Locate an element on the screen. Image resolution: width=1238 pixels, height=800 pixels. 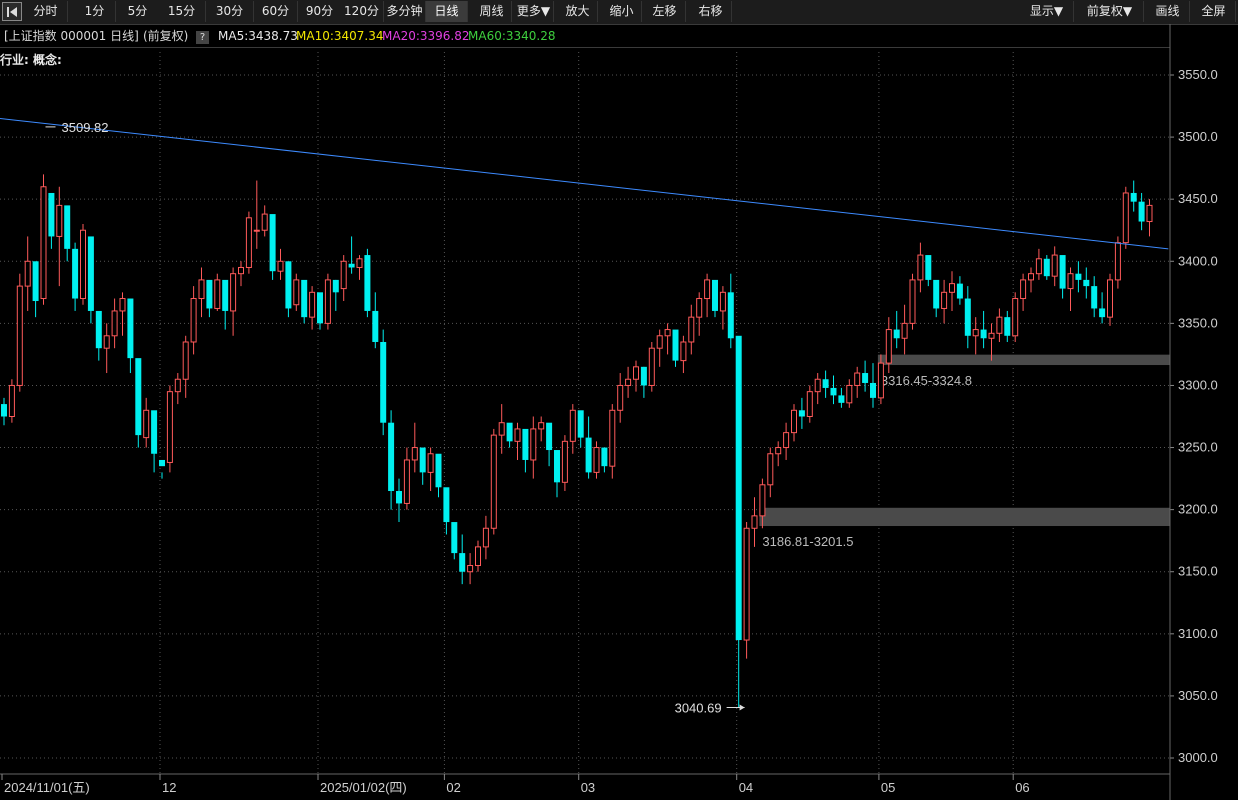
adjust-dropdown-button: 前复权▼ is located at coordinates (1110, 11).